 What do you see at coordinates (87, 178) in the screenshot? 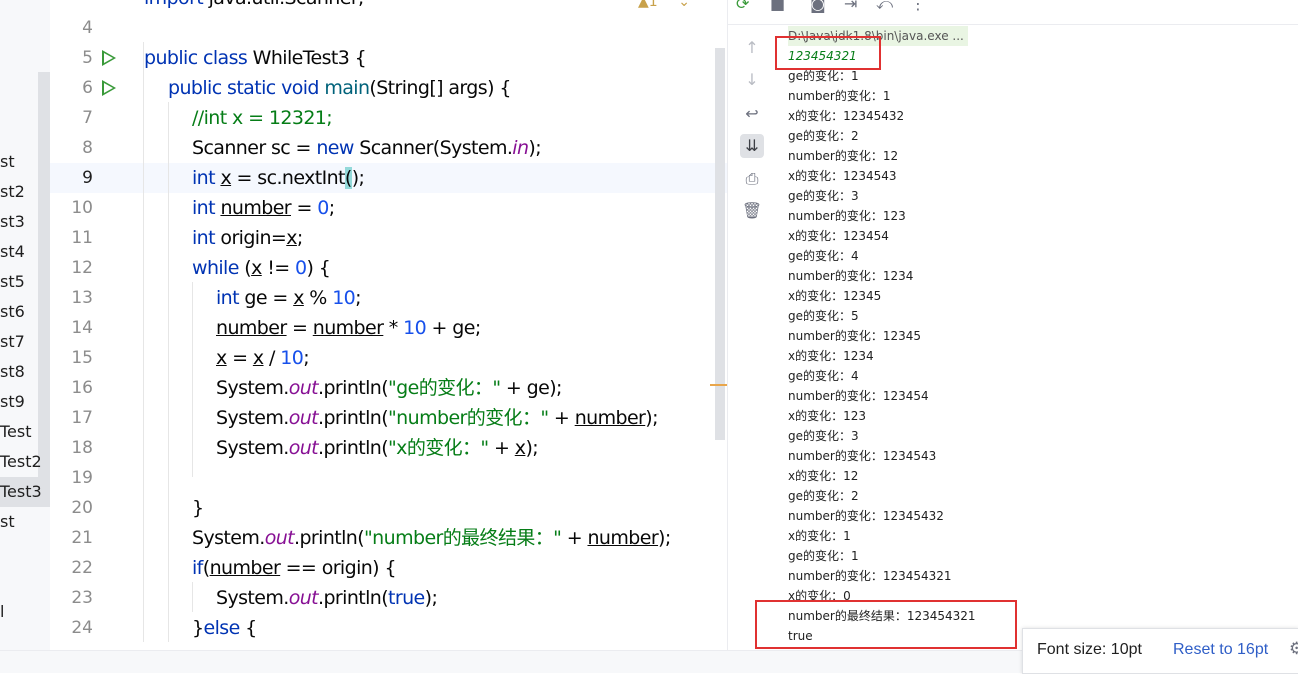
I see `line-number-current: 9` at bounding box center [87, 178].